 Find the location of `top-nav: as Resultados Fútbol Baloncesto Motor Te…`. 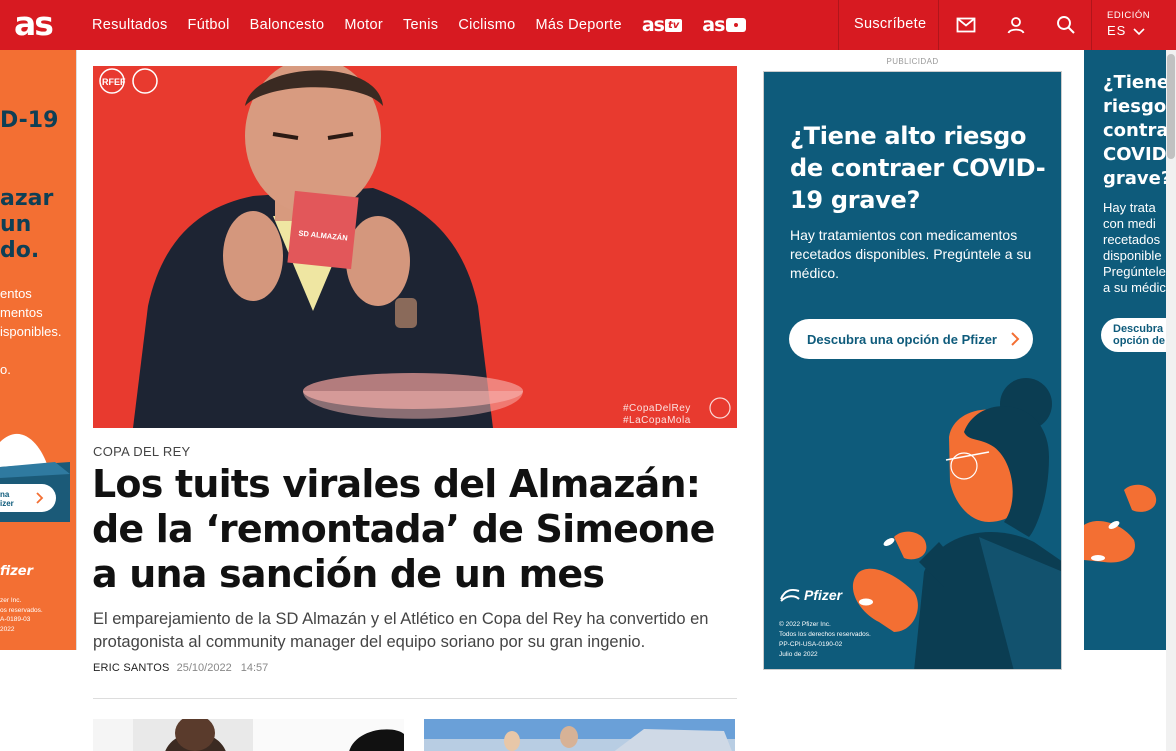

top-nav: as Resultados Fútbol Baloncesto Motor Te… is located at coordinates (588, 25).